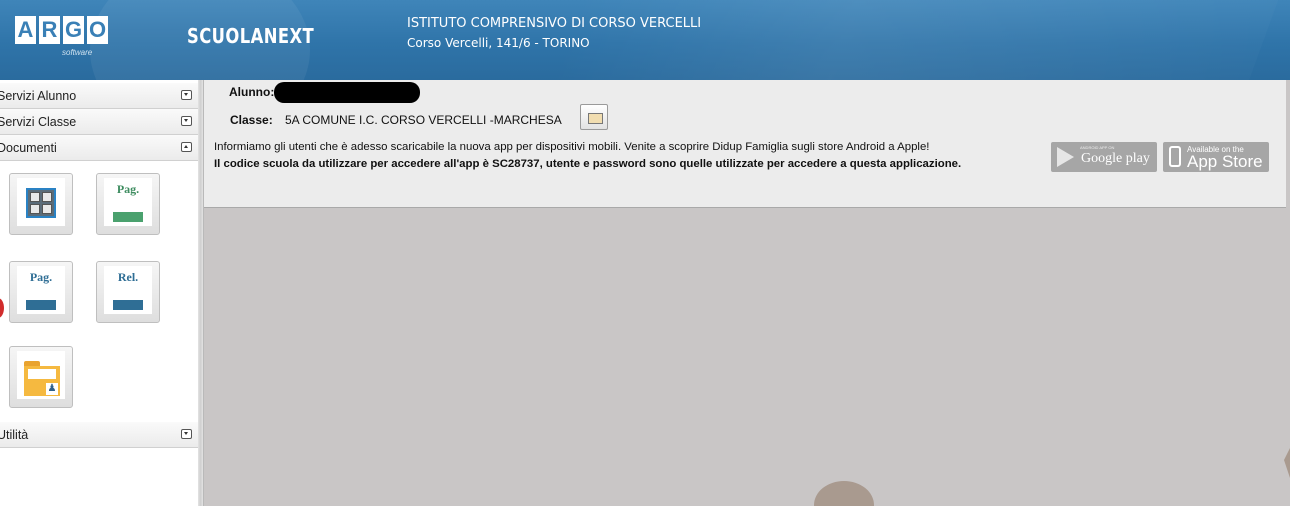  Describe the element at coordinates (128, 204) in the screenshot. I see `tile-pagella-1: Pag.` at that location.